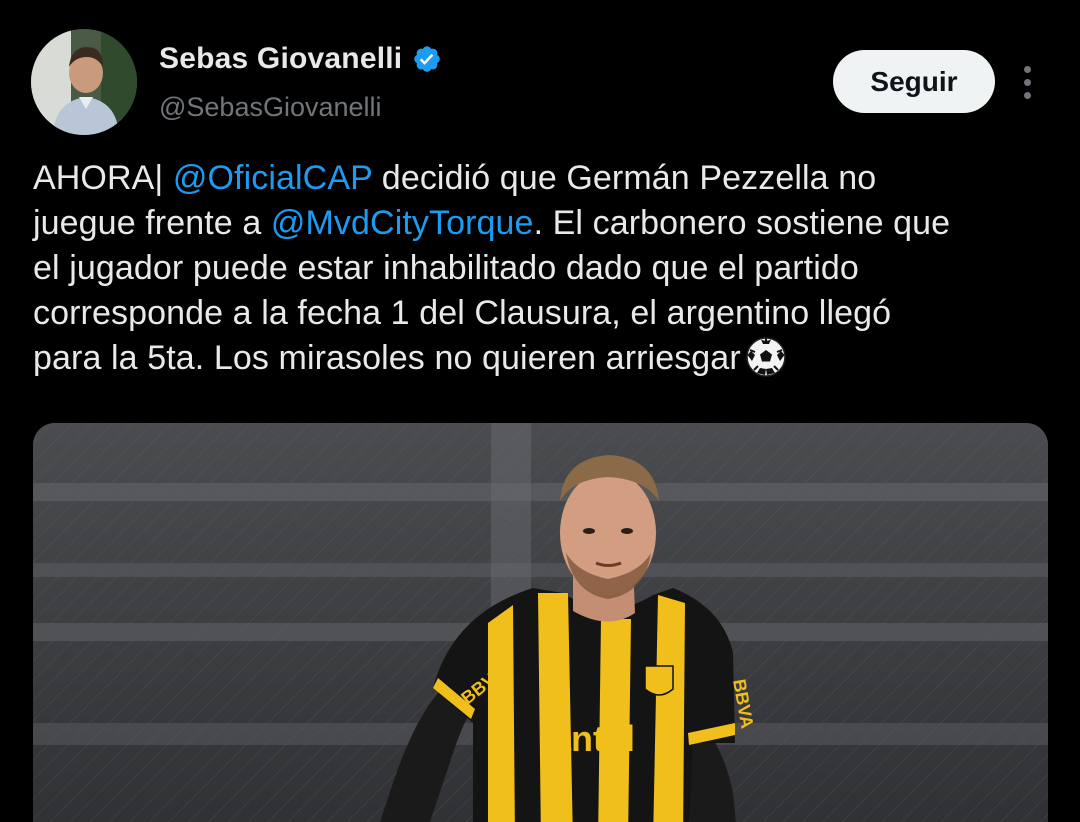 This screenshot has height=822, width=1080. What do you see at coordinates (742, 223) in the screenshot?
I see `tweet-text-segment: . El carbonero sostiene que` at bounding box center [742, 223].